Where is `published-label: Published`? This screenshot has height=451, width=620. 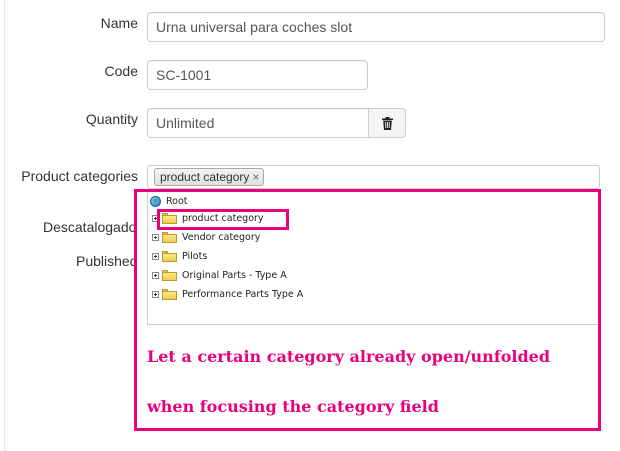
published-label: Published is located at coordinates (107, 261).